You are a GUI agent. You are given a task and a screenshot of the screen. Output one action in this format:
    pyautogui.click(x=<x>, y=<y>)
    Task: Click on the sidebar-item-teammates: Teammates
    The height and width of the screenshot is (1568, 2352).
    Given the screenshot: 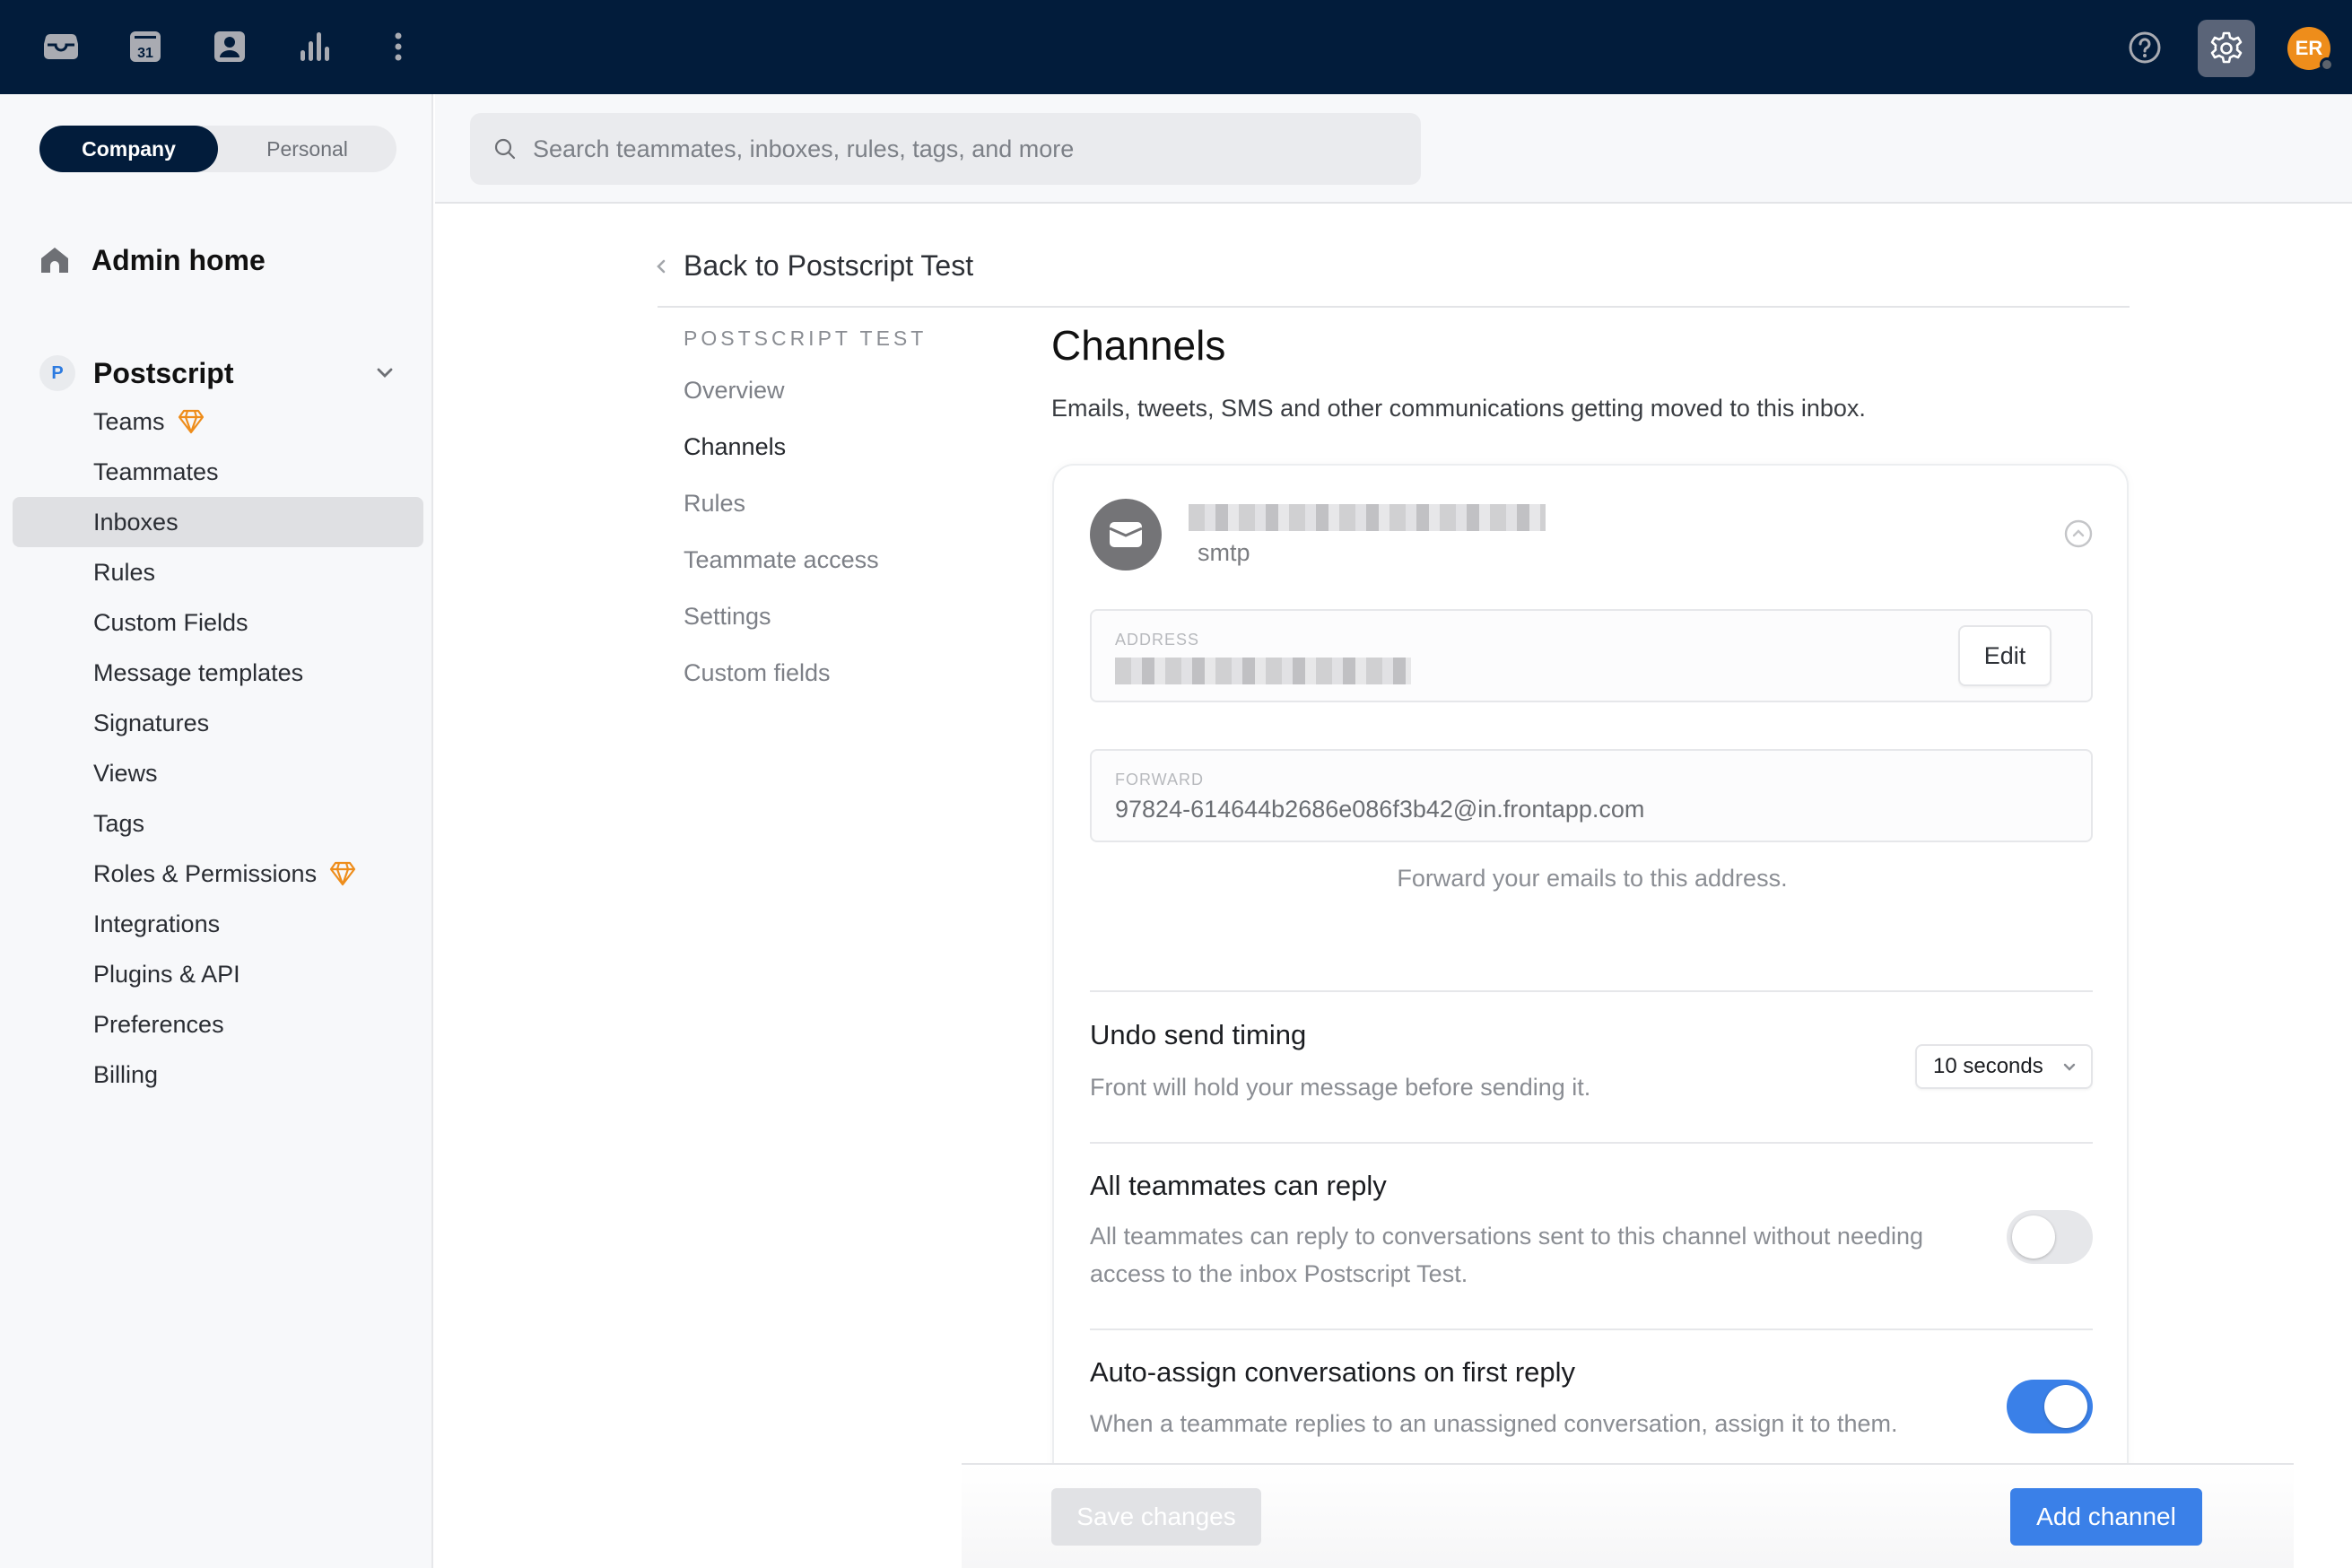 What is the action you would take?
    pyautogui.click(x=218, y=472)
    